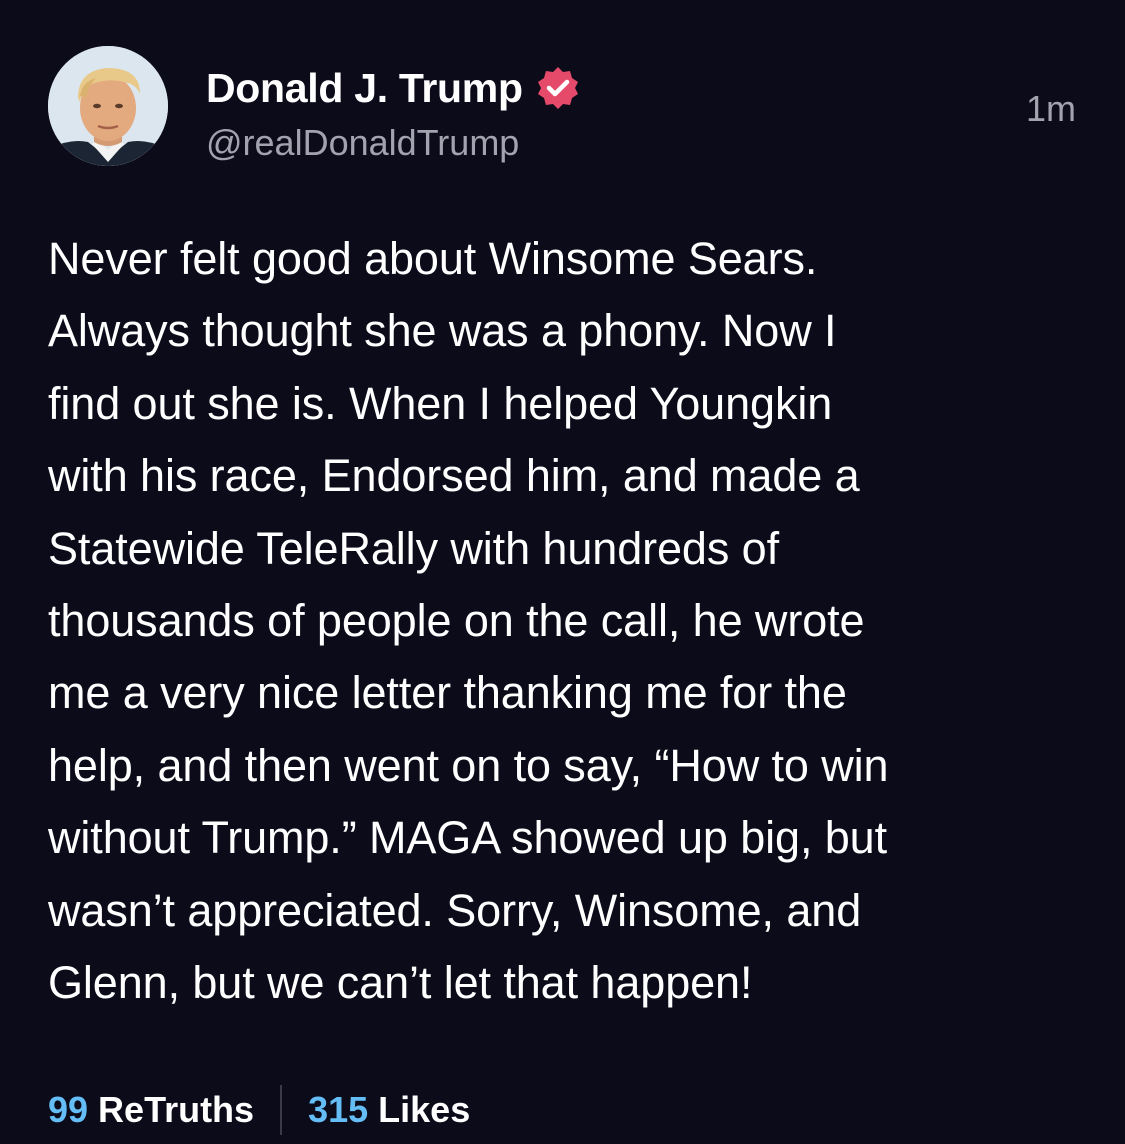 The height and width of the screenshot is (1144, 1125). I want to click on post-header: Donald J. Trump @realDonaldTrump 1m, so click(563, 108).